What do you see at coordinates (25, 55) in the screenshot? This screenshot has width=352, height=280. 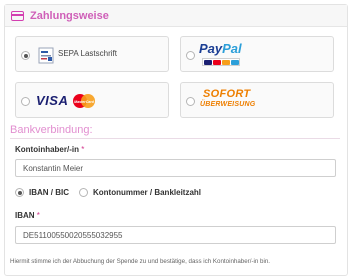 I see `sepa-radio` at bounding box center [25, 55].